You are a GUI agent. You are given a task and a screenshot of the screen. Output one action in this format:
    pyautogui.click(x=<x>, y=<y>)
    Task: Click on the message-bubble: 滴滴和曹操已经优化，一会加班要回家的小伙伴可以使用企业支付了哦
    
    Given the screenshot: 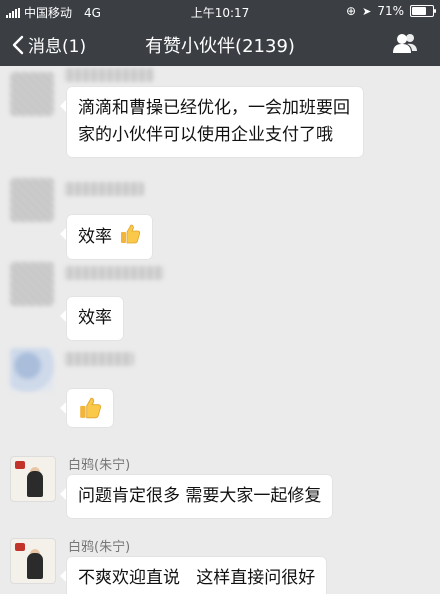 What is the action you would take?
    pyautogui.click(x=212, y=122)
    